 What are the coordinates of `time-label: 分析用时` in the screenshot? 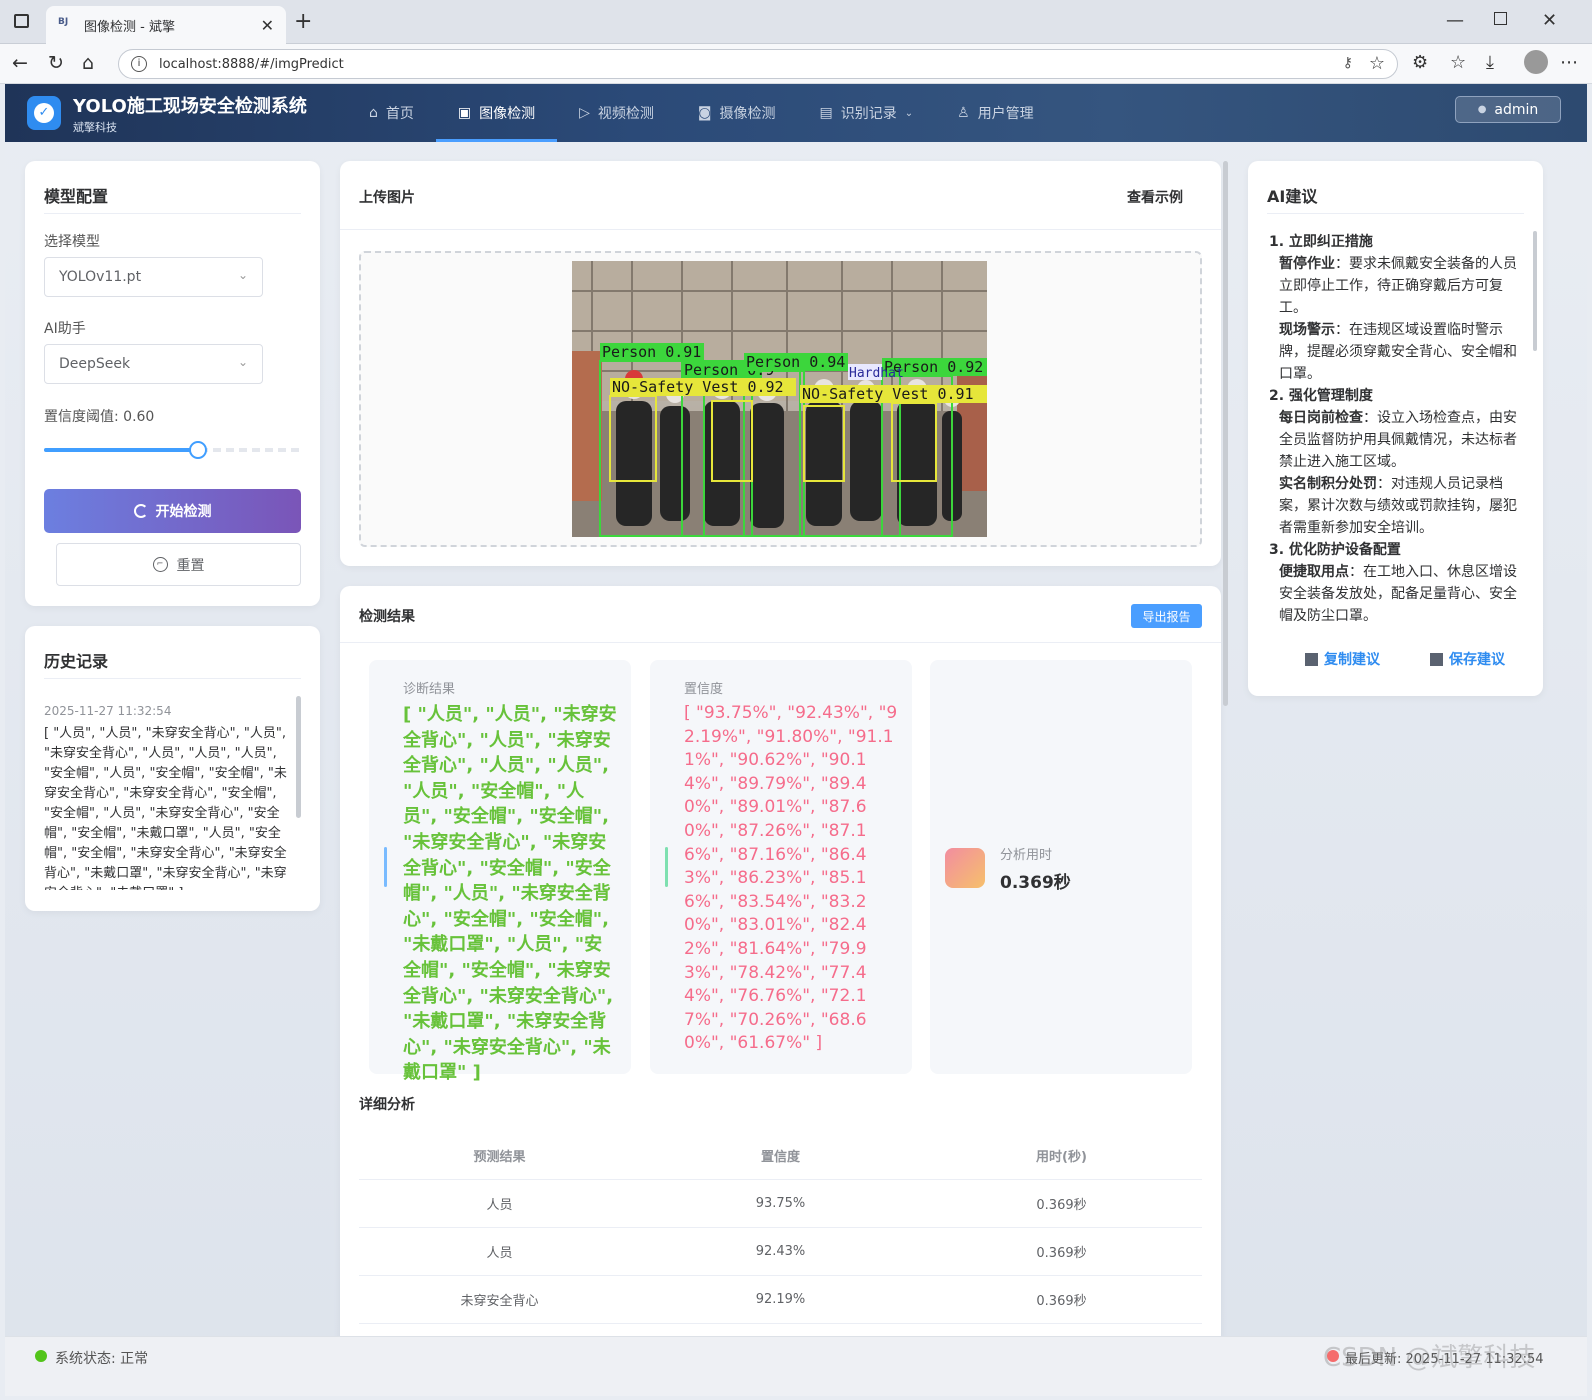 It's located at (1026, 855).